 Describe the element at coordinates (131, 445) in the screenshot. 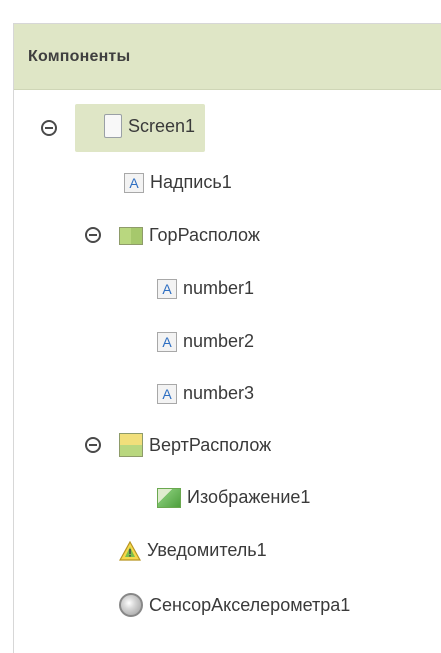

I see `vertical-arrangement-icon` at that location.